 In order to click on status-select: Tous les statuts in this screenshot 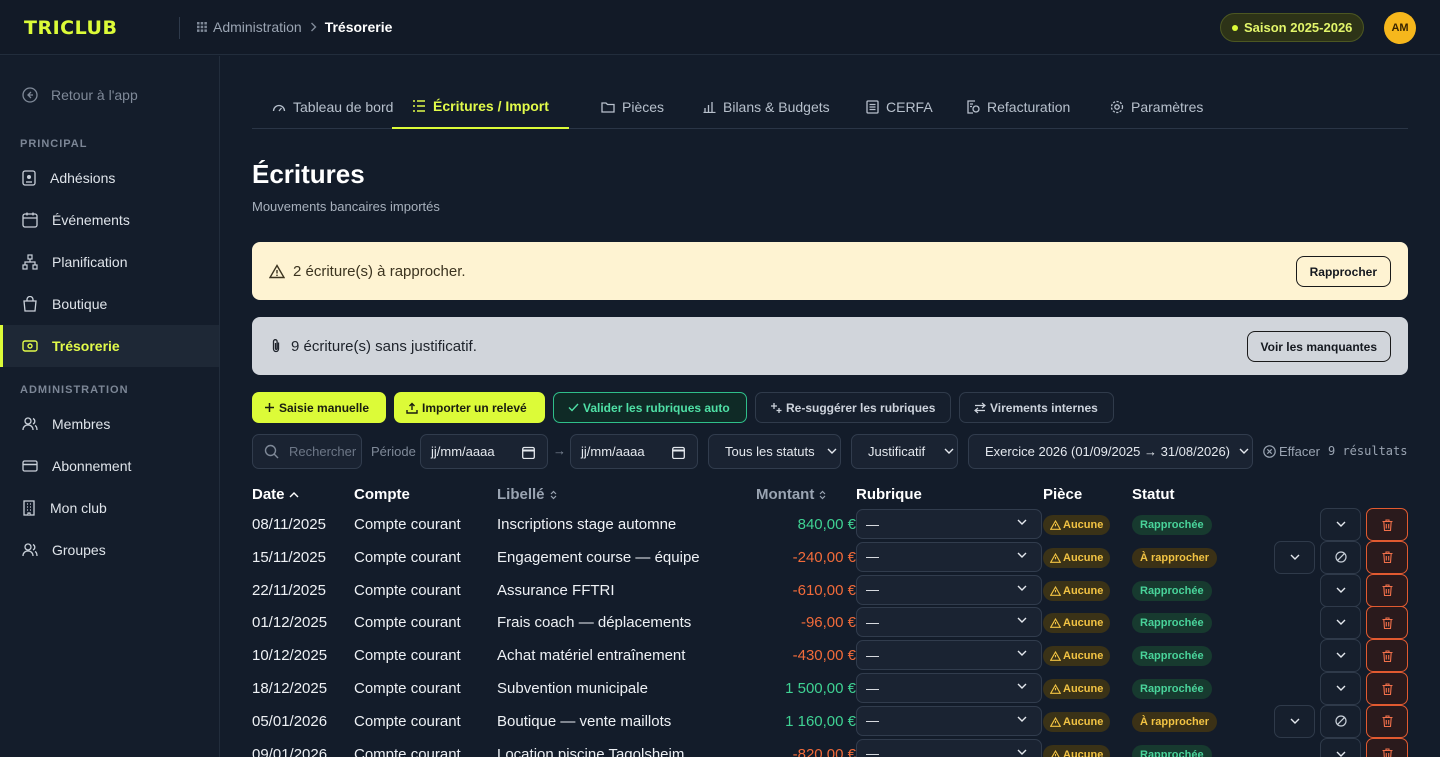, I will do `click(774, 451)`.